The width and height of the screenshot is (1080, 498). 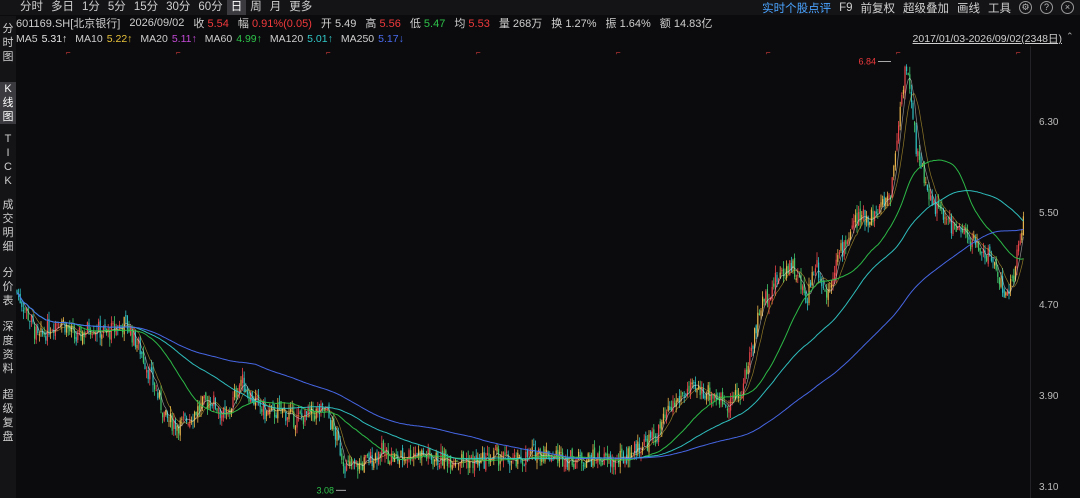 I want to click on ma-legend-item: MA250 5.17↓, so click(x=372, y=38).